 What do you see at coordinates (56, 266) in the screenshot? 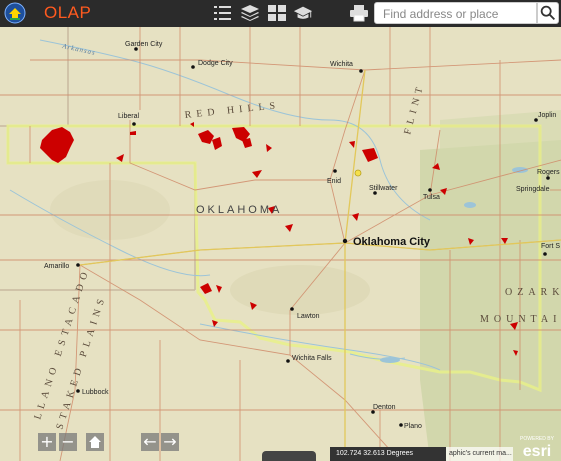
I see `city-label: Amarillo` at bounding box center [56, 266].